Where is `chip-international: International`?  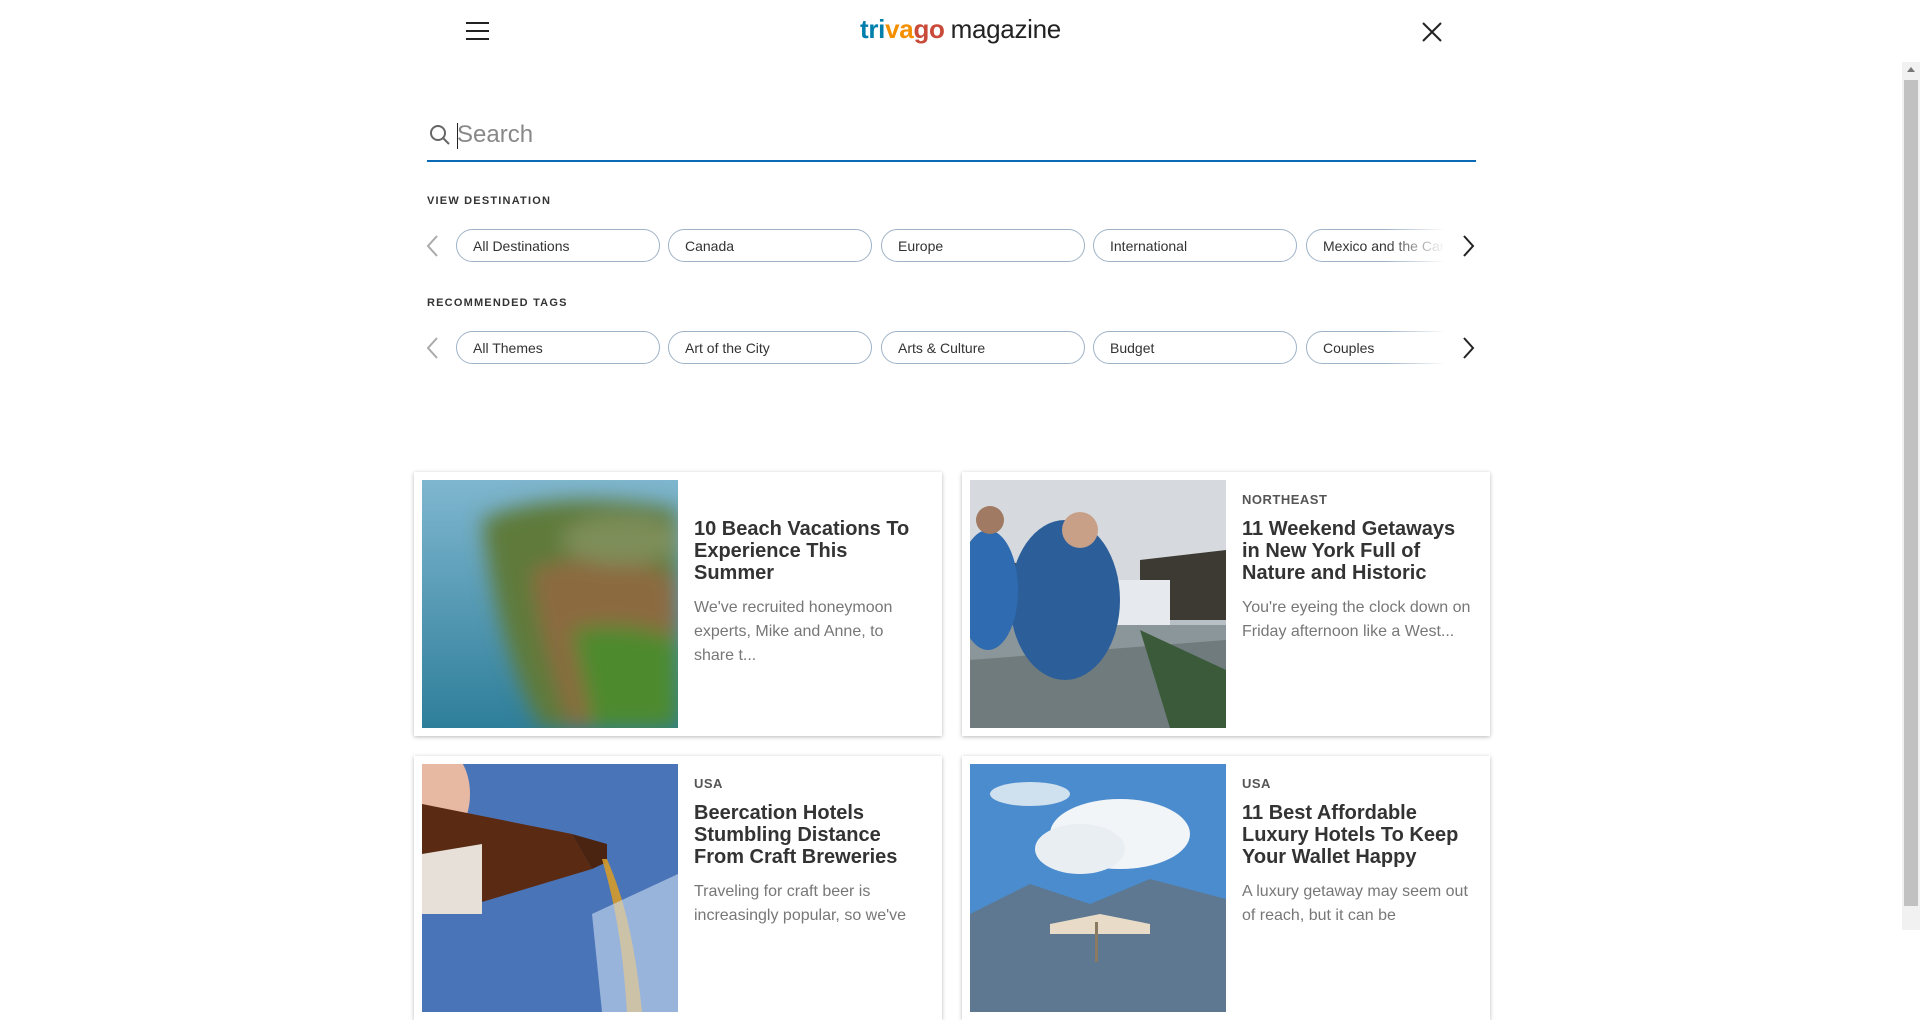
chip-international: International is located at coordinates (1195, 245).